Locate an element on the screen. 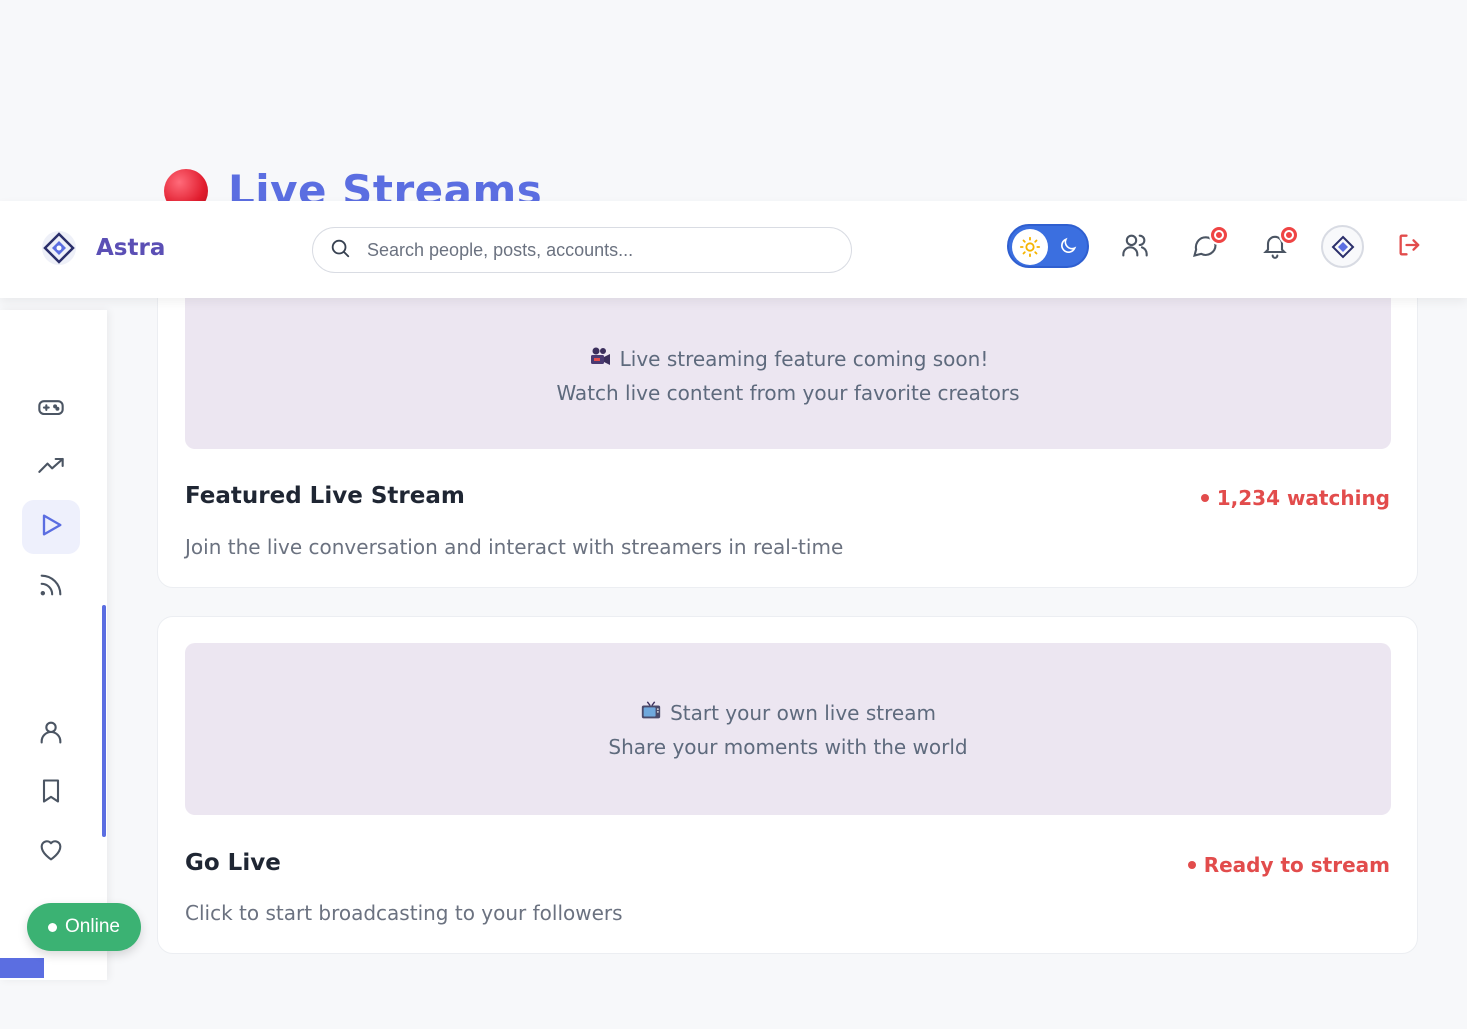 Image resolution: width=1467 pixels, height=1029 pixels. preview-text: Live streaming feature coming soon! is located at coordinates (804, 359).